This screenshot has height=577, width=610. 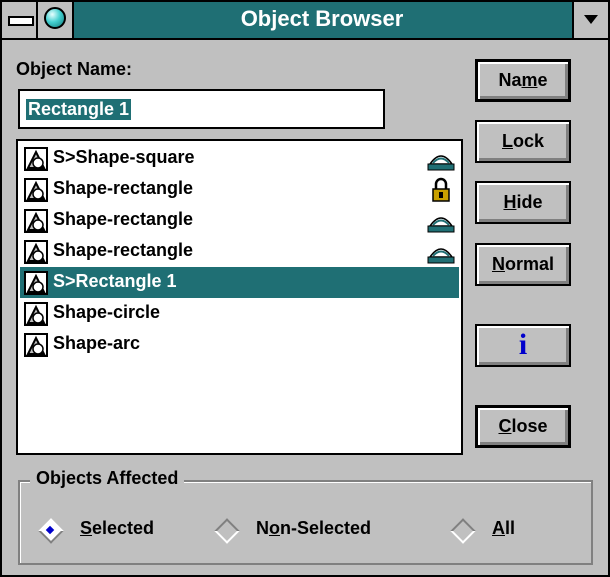 I want to click on info-icon: i, so click(x=523, y=344).